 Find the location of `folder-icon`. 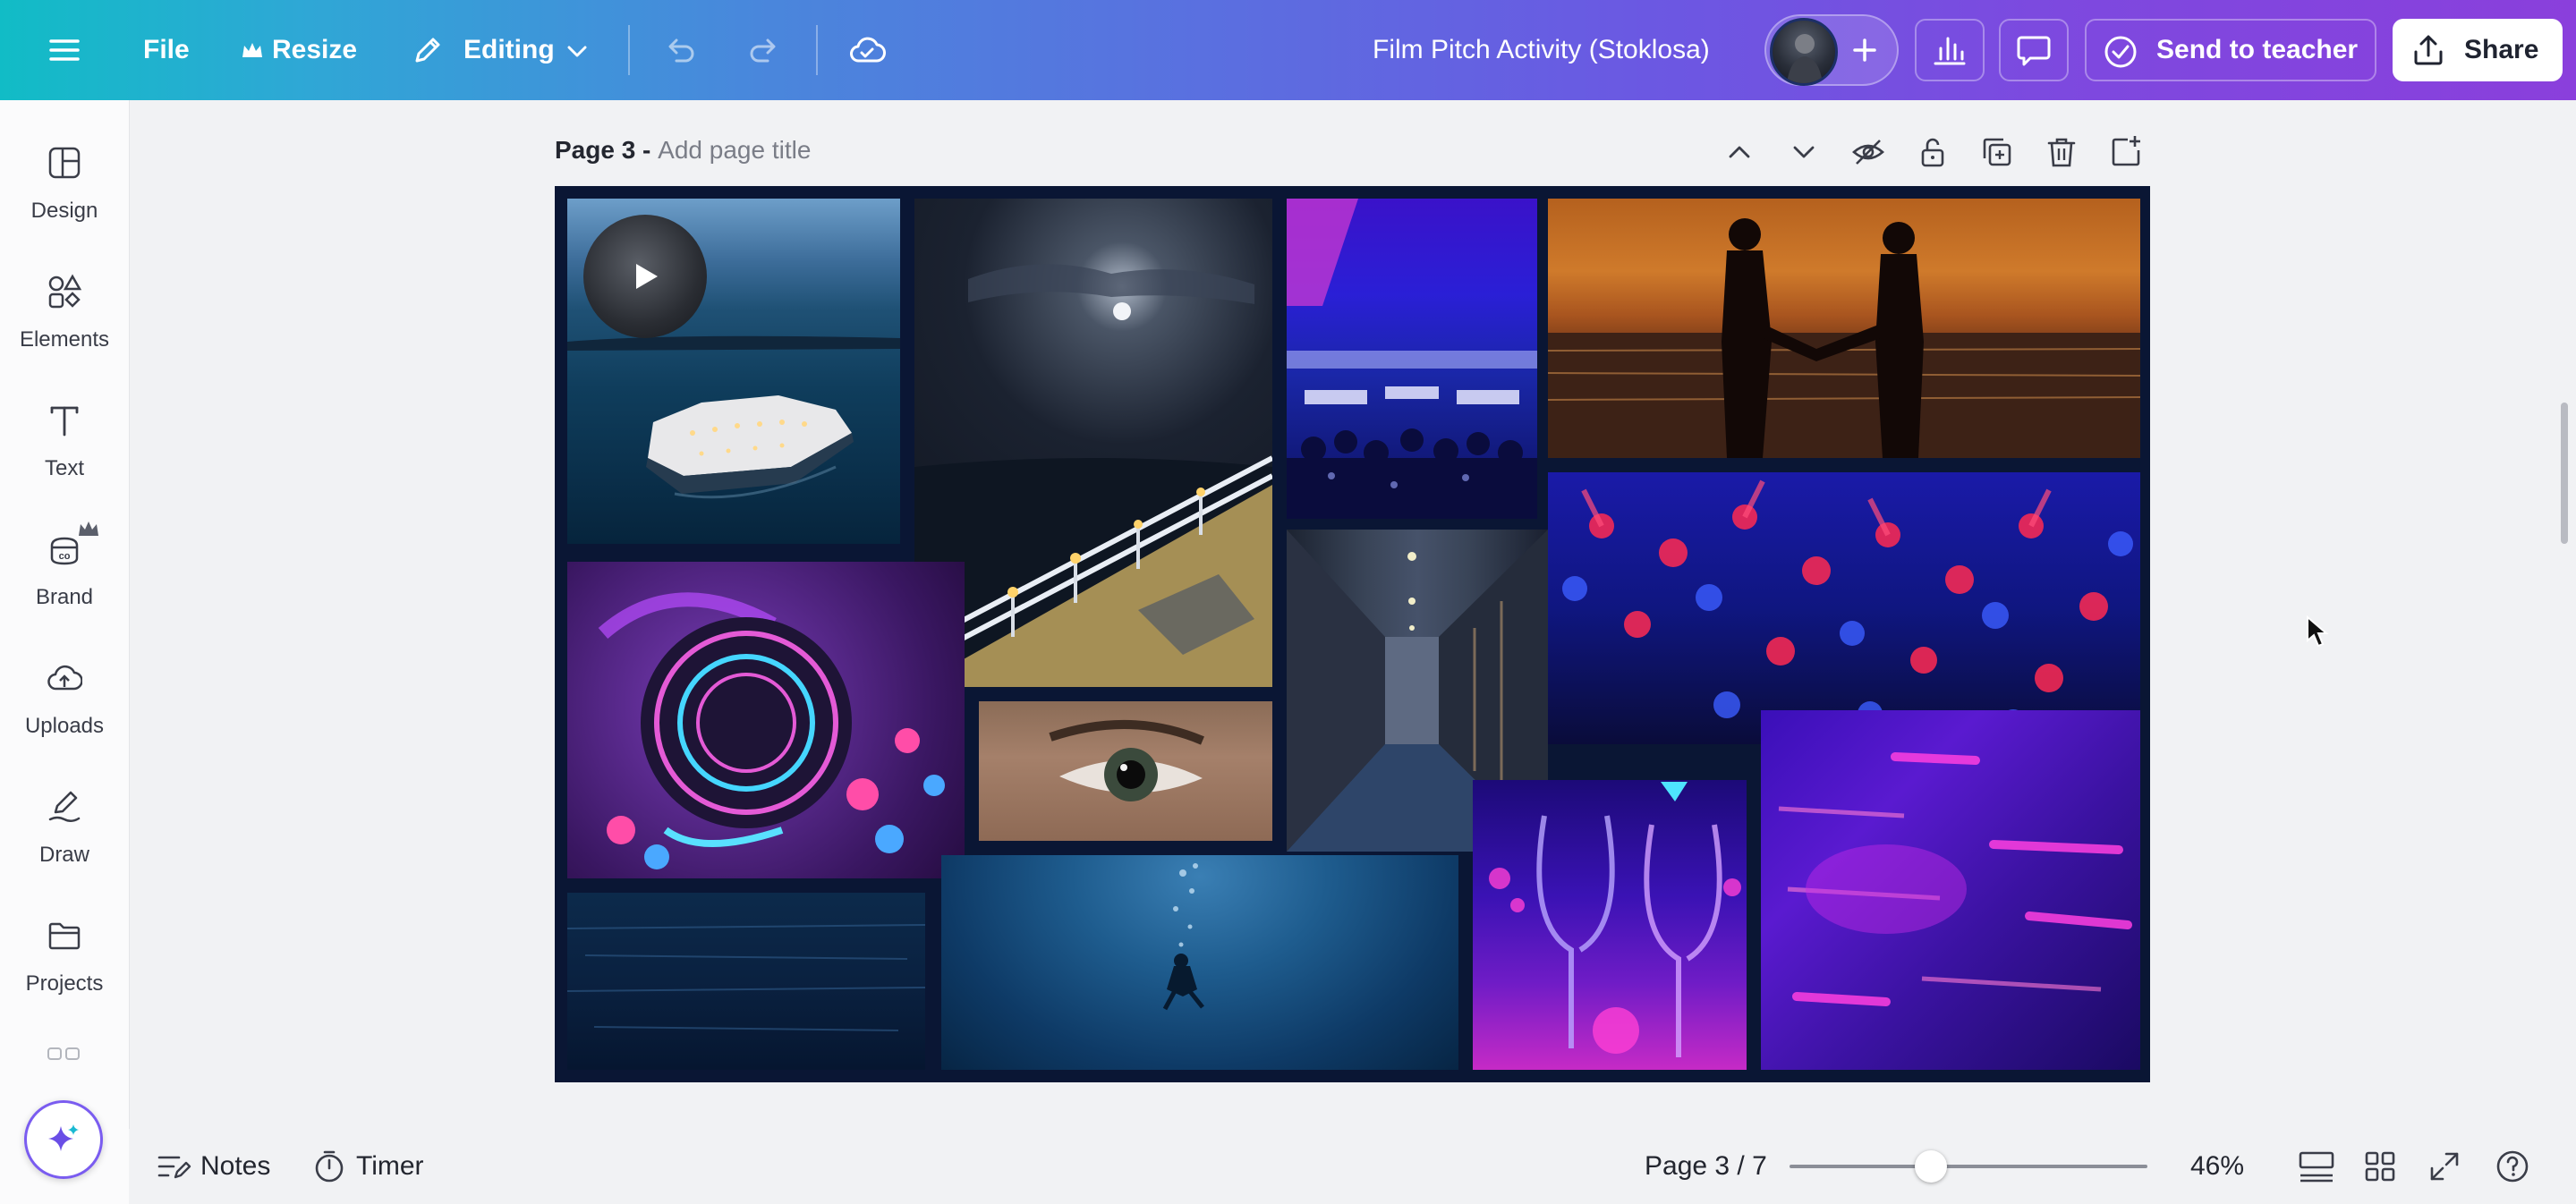

folder-icon is located at coordinates (64, 936).